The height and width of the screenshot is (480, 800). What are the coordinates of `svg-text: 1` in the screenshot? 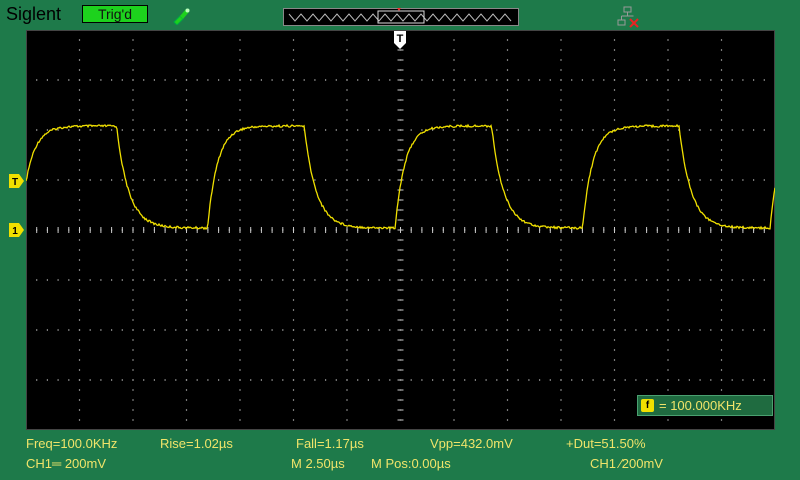 It's located at (15, 231).